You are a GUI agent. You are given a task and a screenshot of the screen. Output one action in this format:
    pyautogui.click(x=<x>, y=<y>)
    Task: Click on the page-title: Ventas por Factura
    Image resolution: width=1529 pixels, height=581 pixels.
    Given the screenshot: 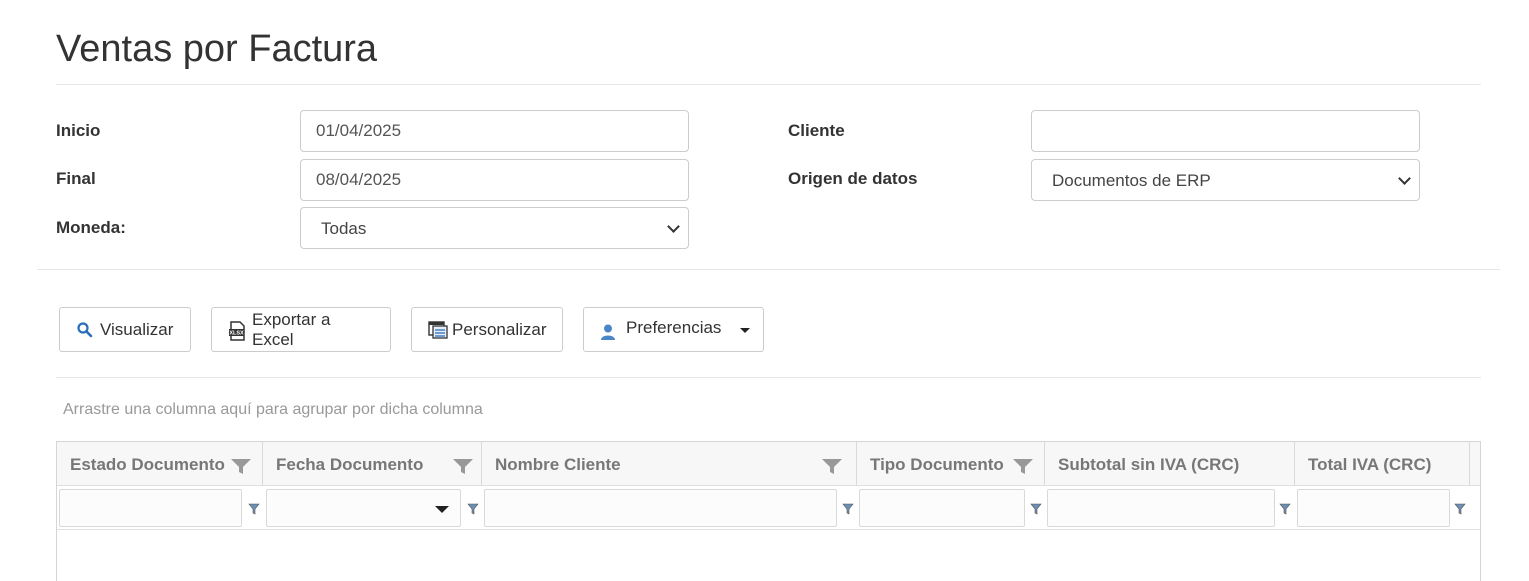 What is the action you would take?
    pyautogui.click(x=217, y=49)
    